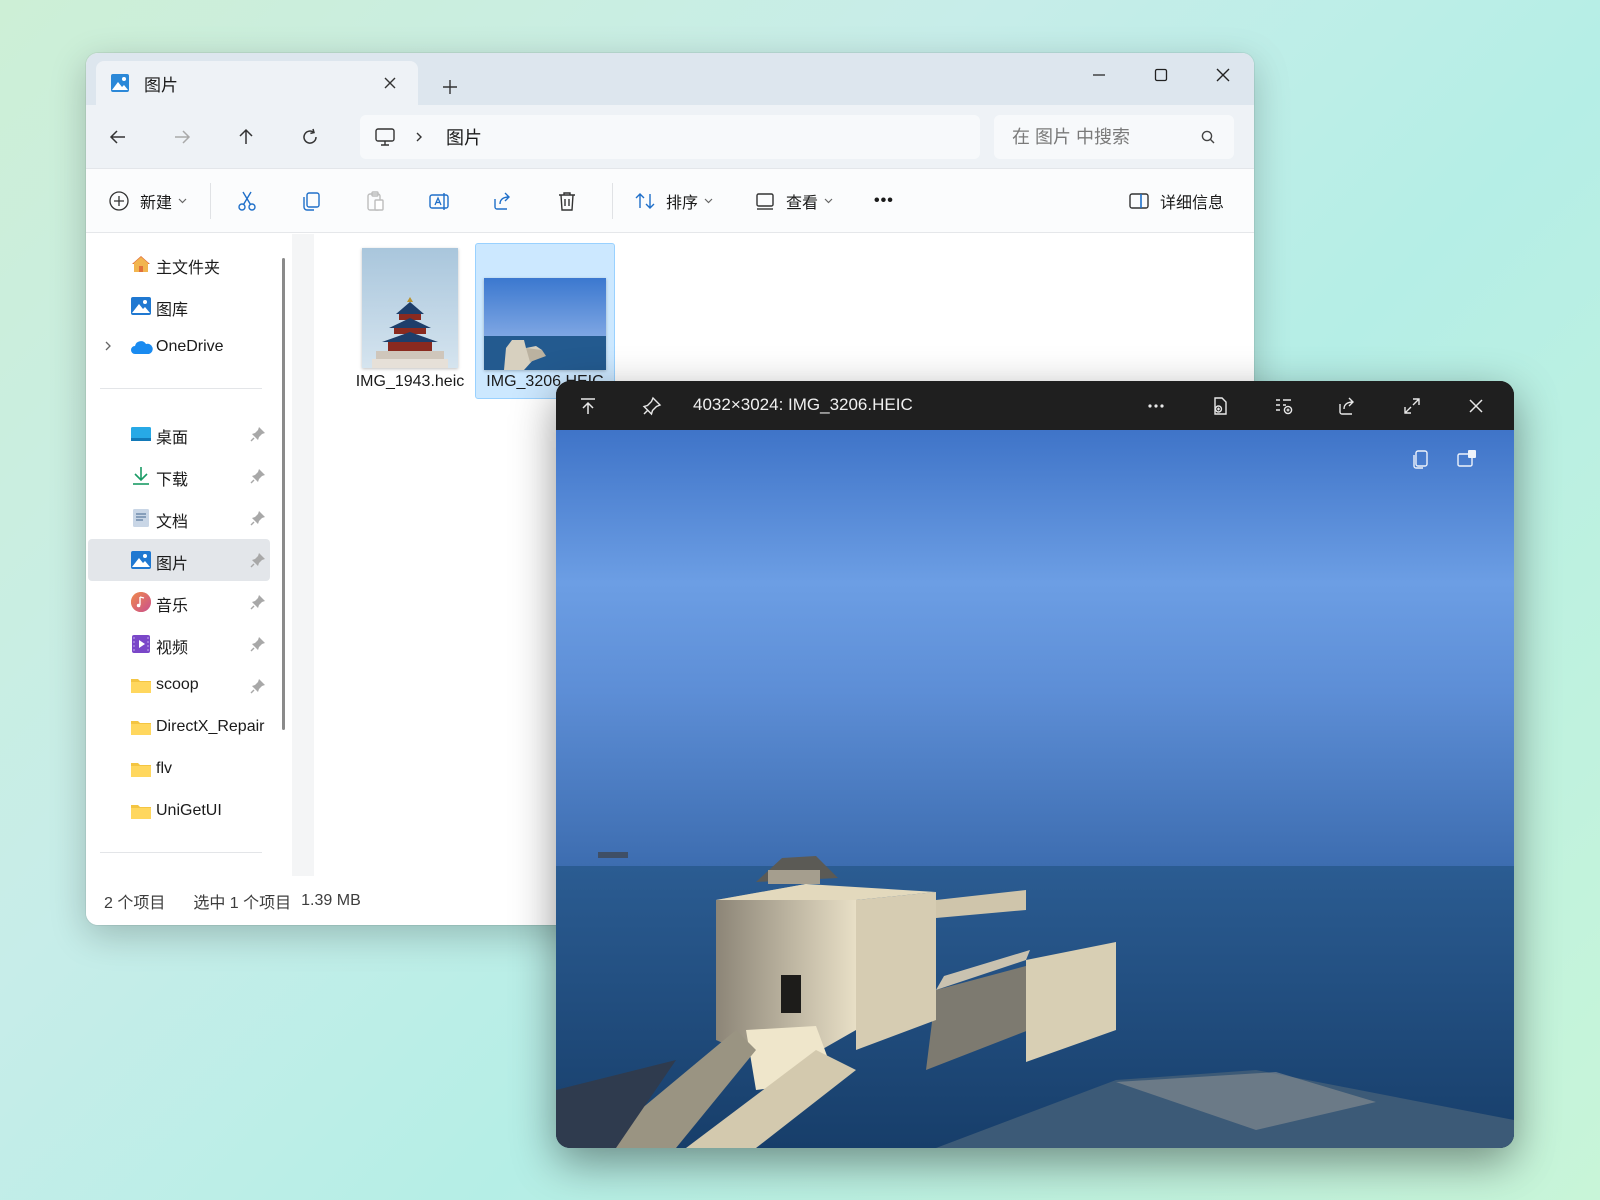 This screenshot has height=1200, width=1600. What do you see at coordinates (464, 137) in the screenshot?
I see `breadcrumb-pictures: 图片` at bounding box center [464, 137].